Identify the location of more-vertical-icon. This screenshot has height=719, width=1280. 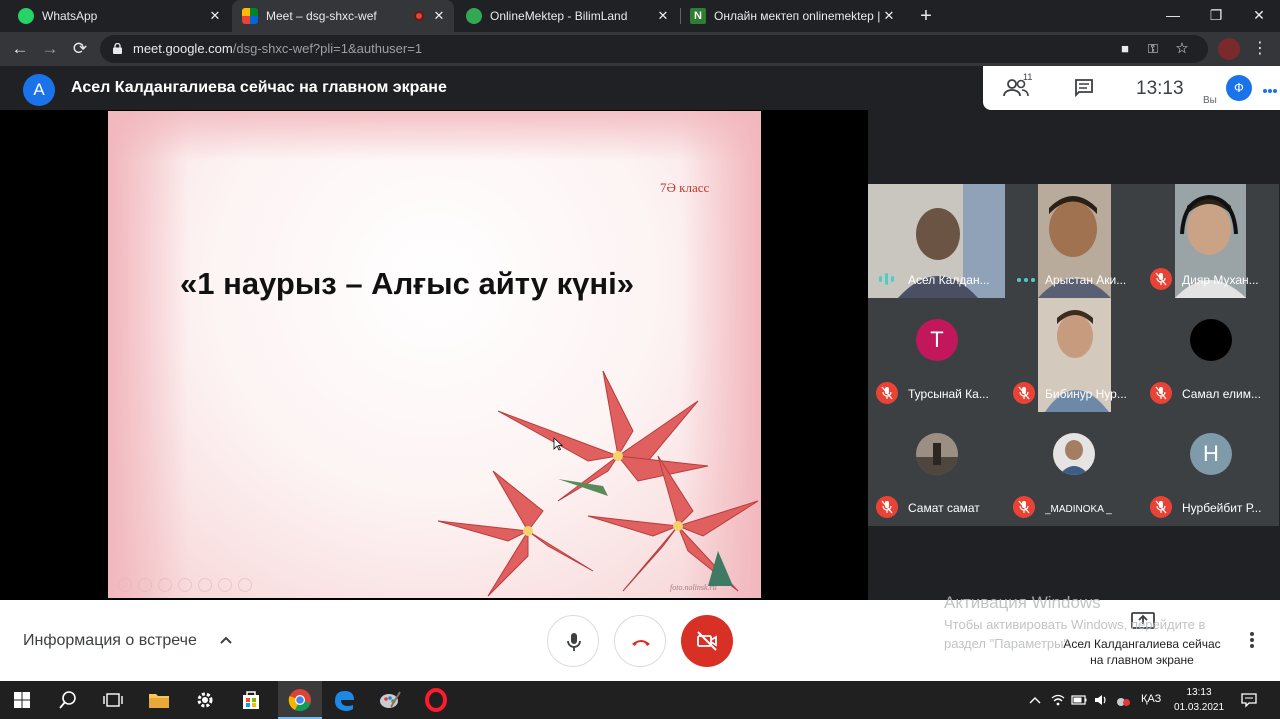
(1252, 640).